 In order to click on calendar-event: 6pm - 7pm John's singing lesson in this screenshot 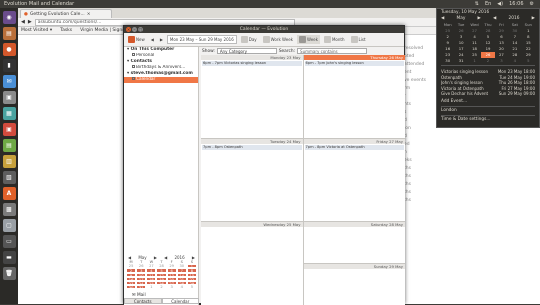, I will do `click(354, 63)`.